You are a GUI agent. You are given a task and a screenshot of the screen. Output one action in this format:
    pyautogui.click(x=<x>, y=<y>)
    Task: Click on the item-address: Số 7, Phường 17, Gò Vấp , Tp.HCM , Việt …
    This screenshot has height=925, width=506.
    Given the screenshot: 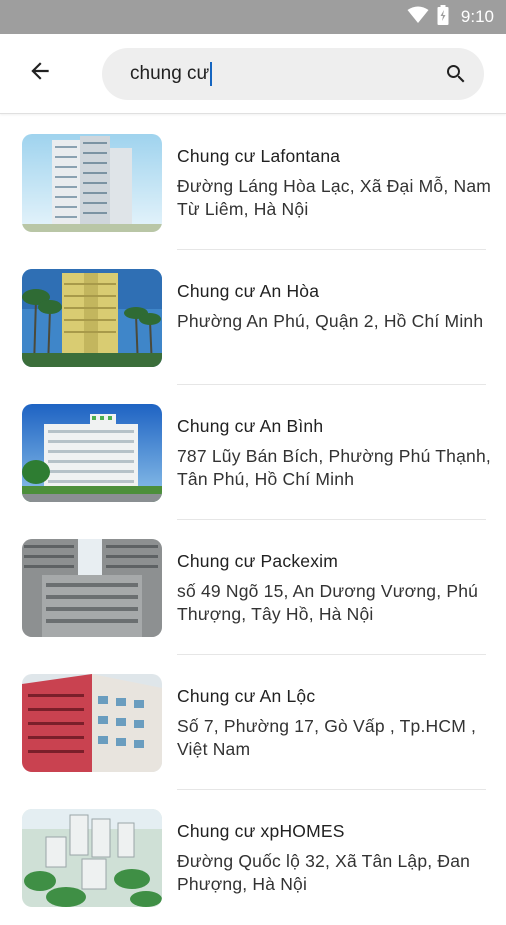 What is the action you would take?
    pyautogui.click(x=327, y=737)
    